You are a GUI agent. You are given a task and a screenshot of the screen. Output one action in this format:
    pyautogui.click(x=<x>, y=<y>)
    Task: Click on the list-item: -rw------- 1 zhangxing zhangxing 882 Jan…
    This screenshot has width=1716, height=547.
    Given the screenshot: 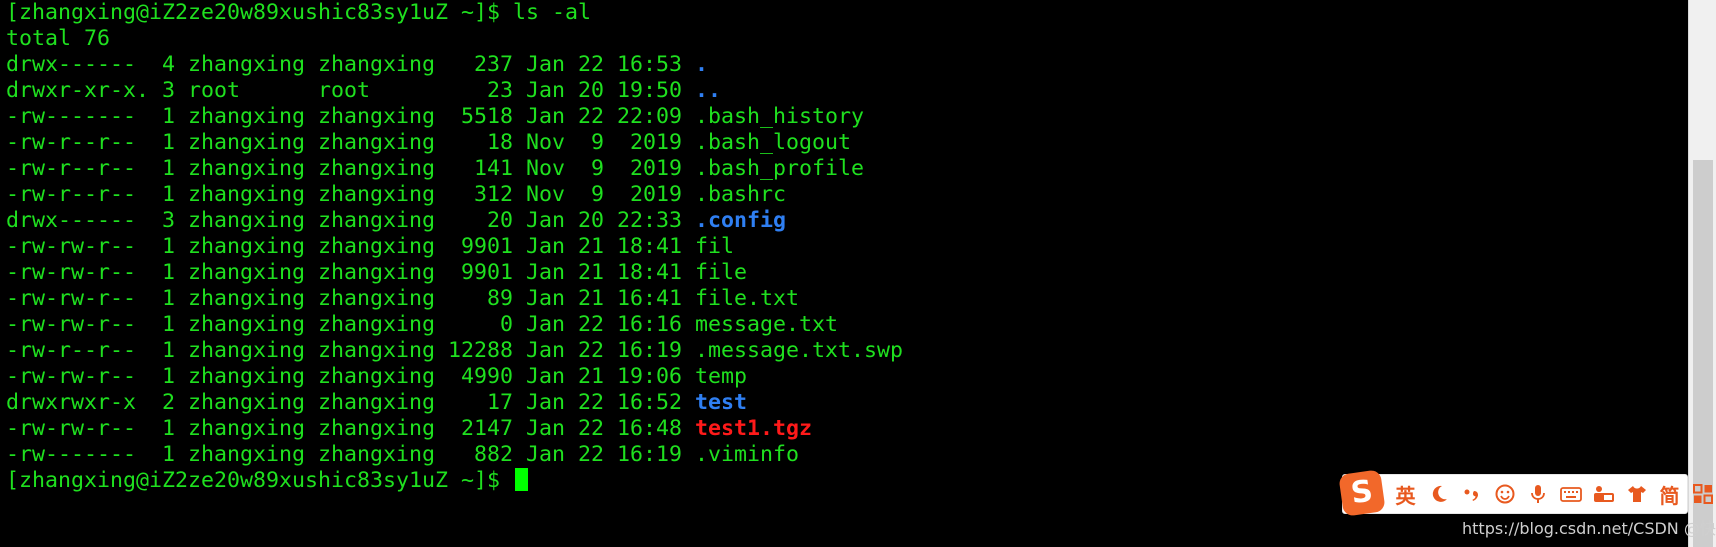 What is the action you would take?
    pyautogui.click(x=402, y=455)
    